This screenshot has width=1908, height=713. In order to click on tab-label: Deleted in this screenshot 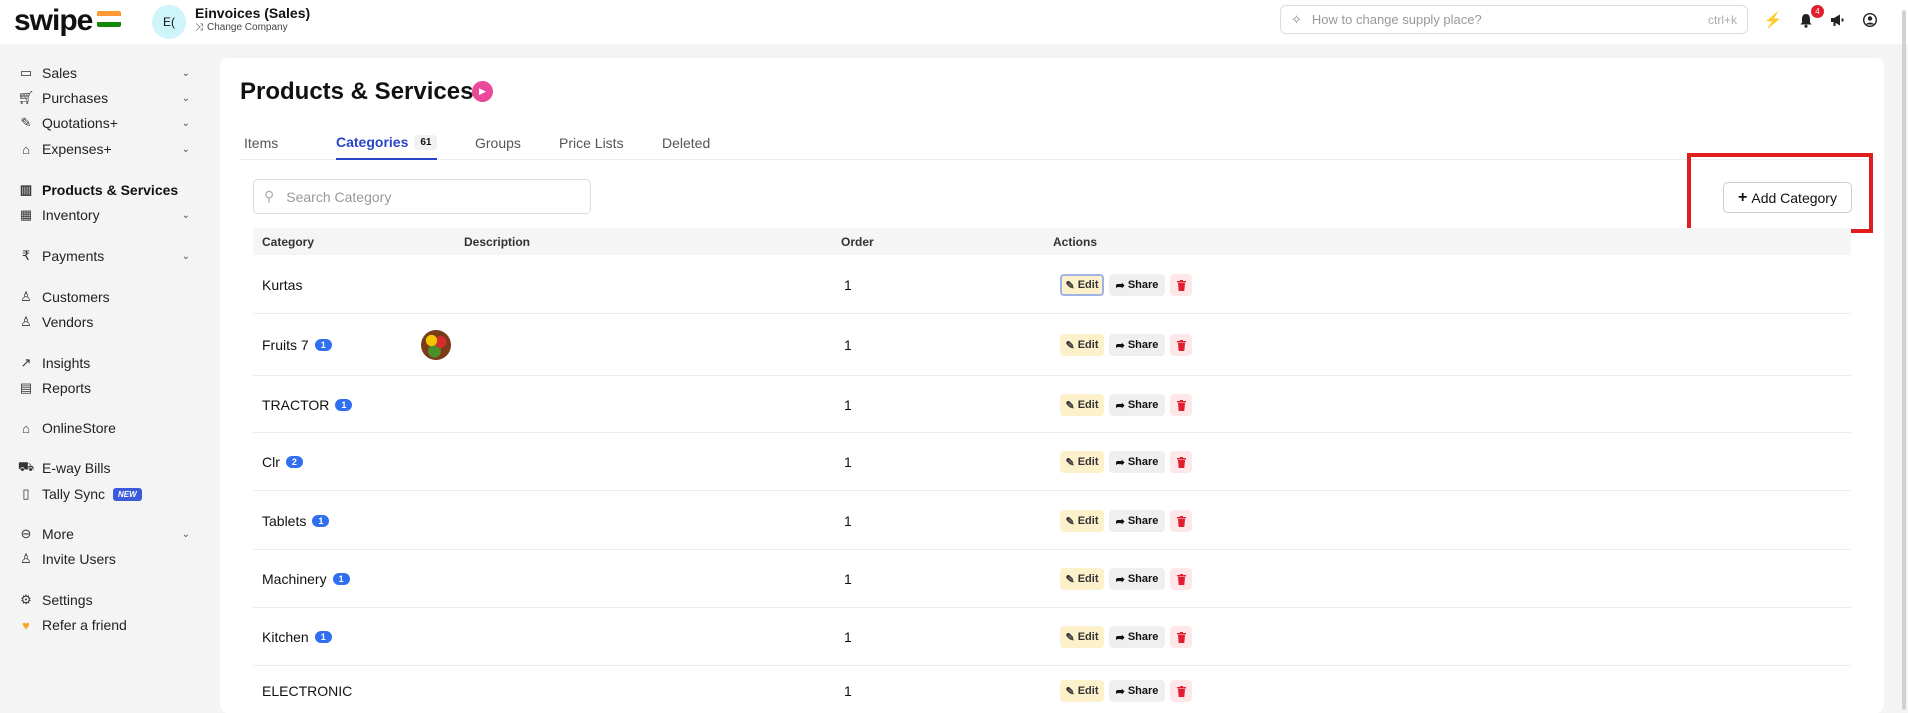, I will do `click(686, 143)`.